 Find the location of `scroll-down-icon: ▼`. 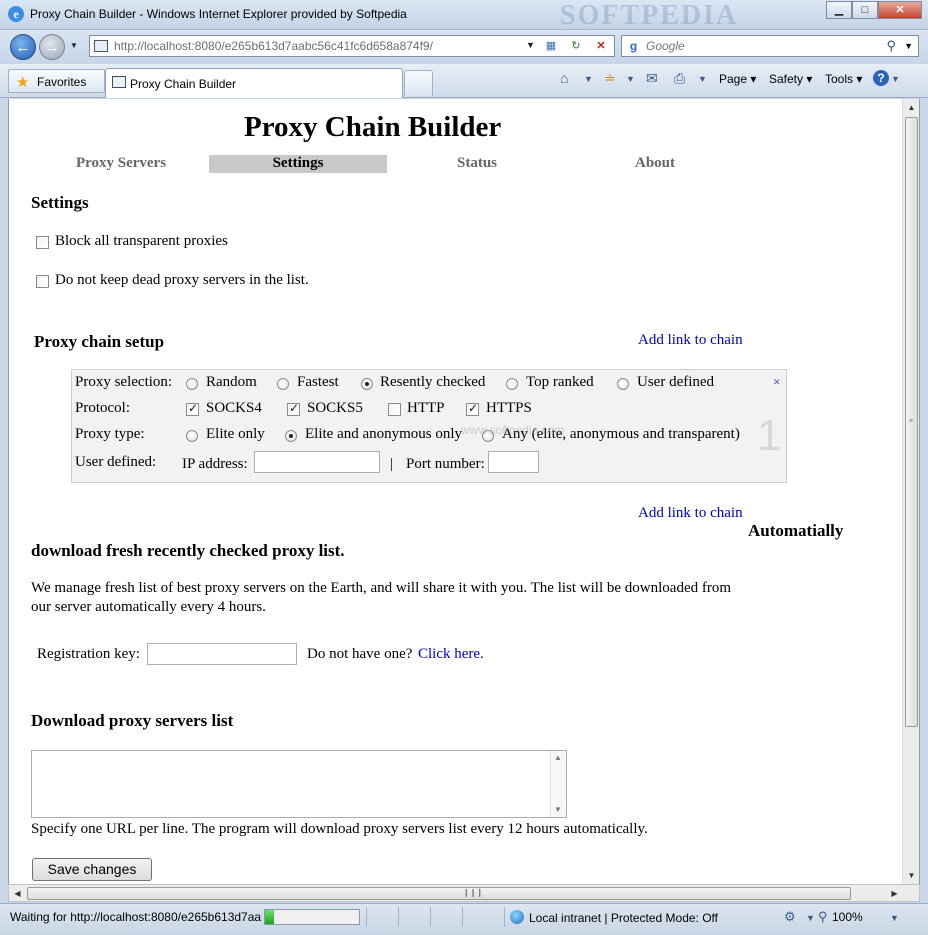

scroll-down-icon: ▼ is located at coordinates (911, 875).